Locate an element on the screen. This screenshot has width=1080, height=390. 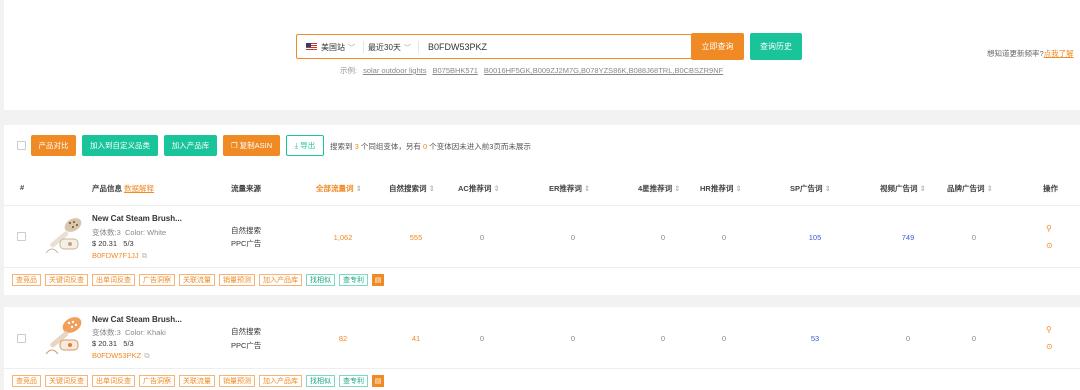
cell-all-keywords: 1,062 is located at coordinates (343, 237).